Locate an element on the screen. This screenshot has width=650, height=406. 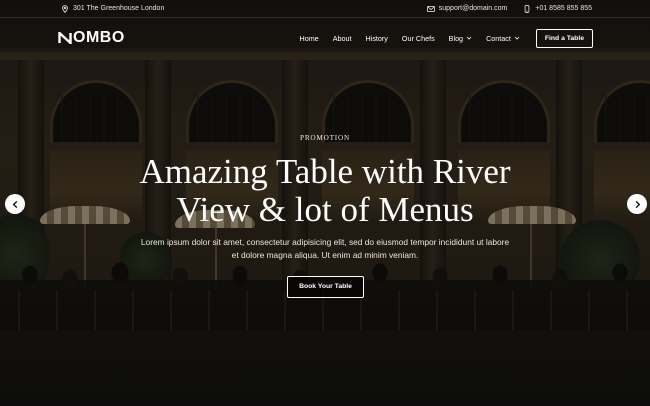
phone-link: +01 8585 855 855 is located at coordinates (563, 8).